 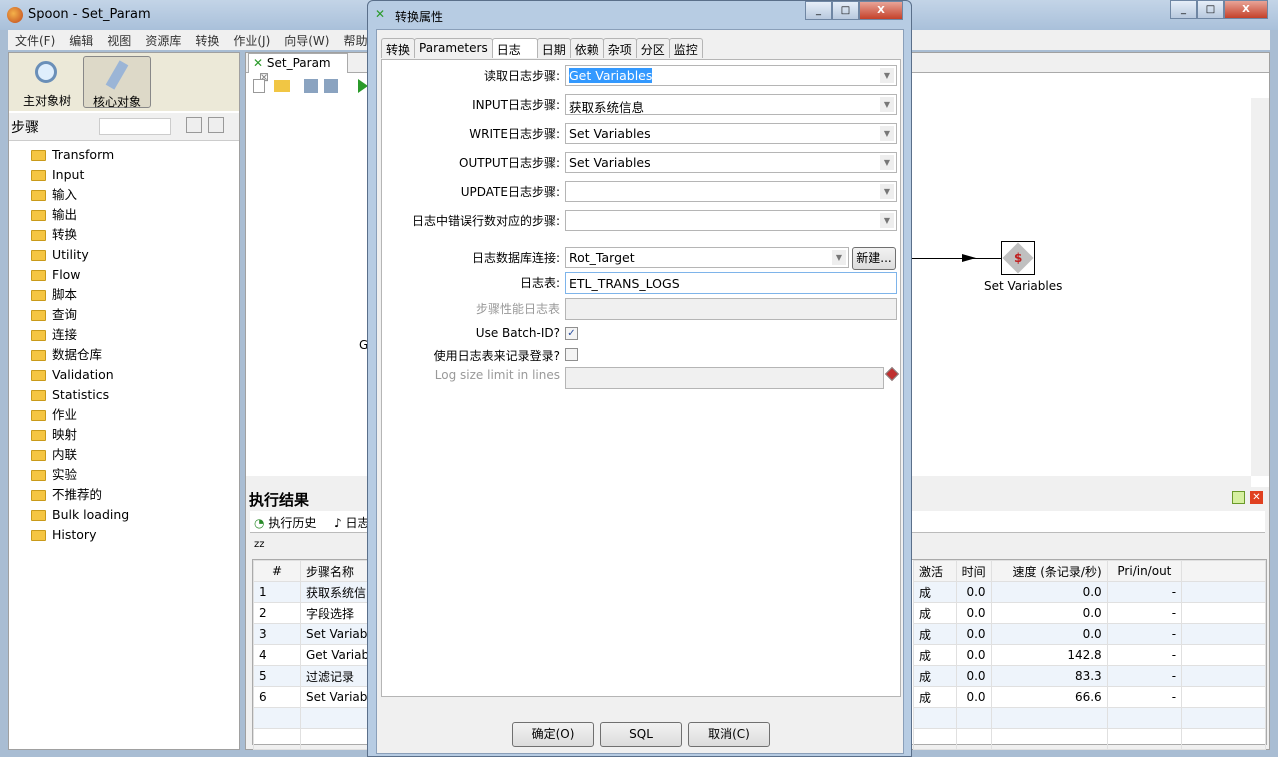 I want to click on new-file-icon, so click(x=259, y=86).